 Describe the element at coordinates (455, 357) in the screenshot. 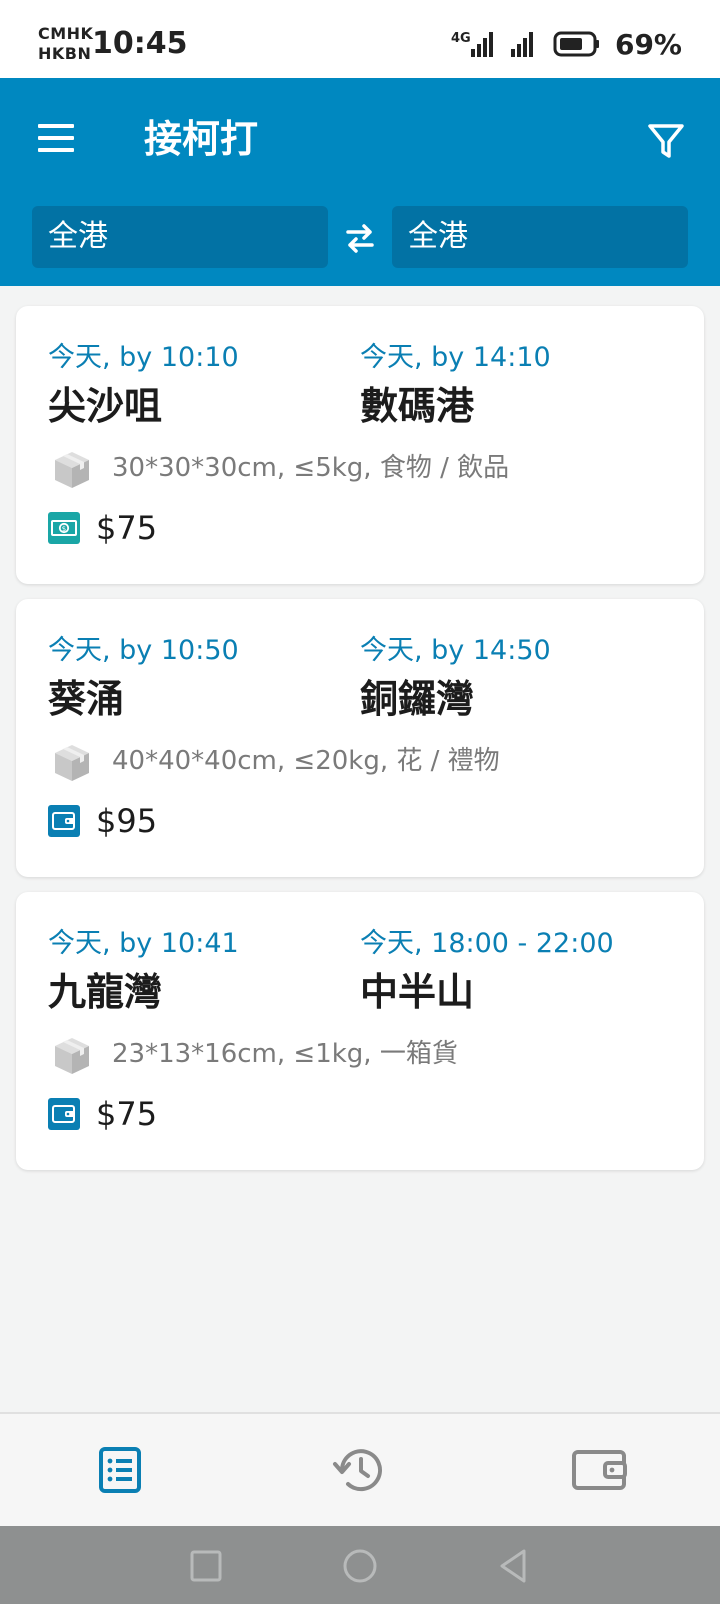

I see `dropoff-time: 今天, by 14:10` at that location.